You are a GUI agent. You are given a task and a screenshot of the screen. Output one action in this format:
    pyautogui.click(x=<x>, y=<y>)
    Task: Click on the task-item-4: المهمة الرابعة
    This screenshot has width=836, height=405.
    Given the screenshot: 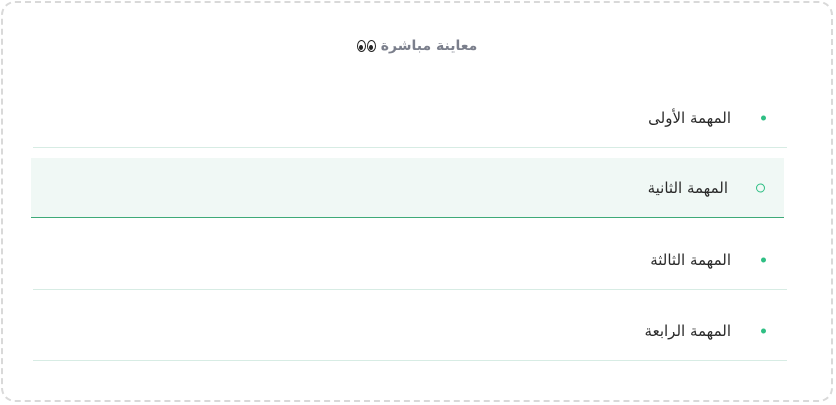 What is the action you would take?
    pyautogui.click(x=410, y=331)
    